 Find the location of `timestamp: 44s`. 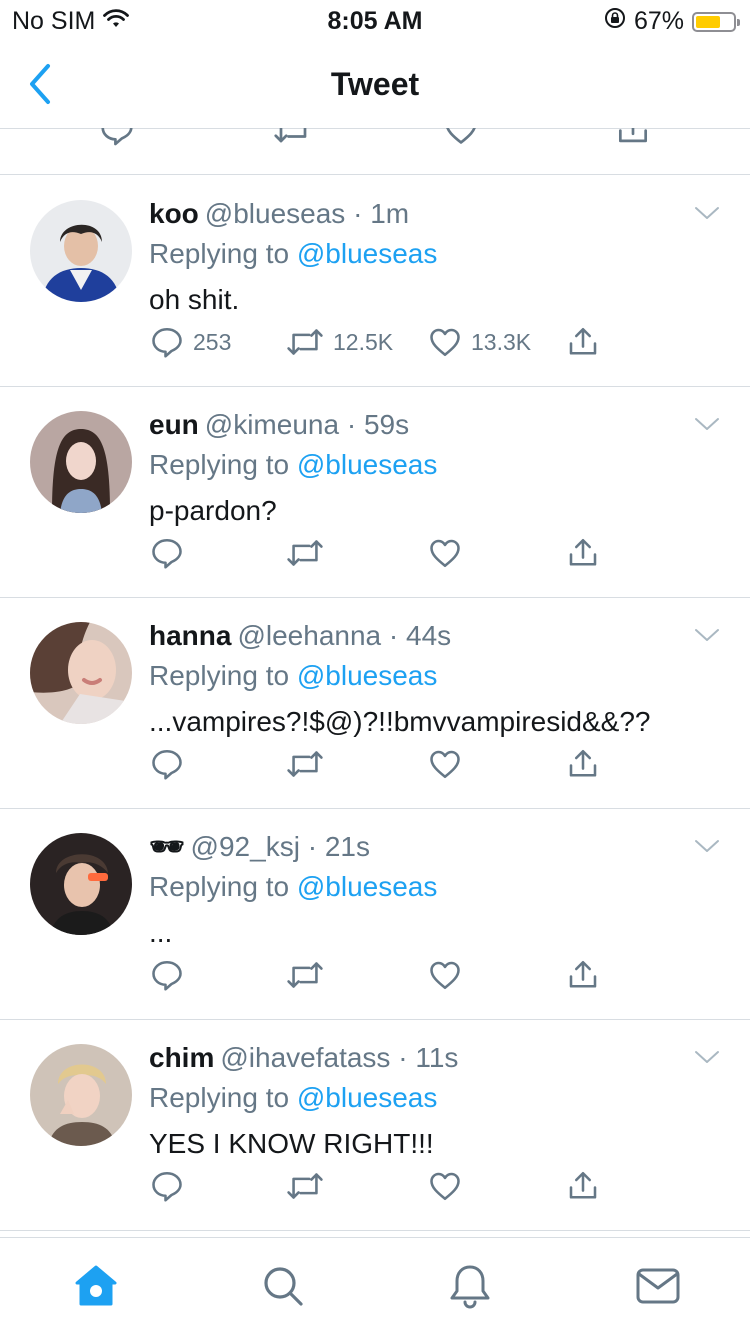

timestamp: 44s is located at coordinates (429, 635).